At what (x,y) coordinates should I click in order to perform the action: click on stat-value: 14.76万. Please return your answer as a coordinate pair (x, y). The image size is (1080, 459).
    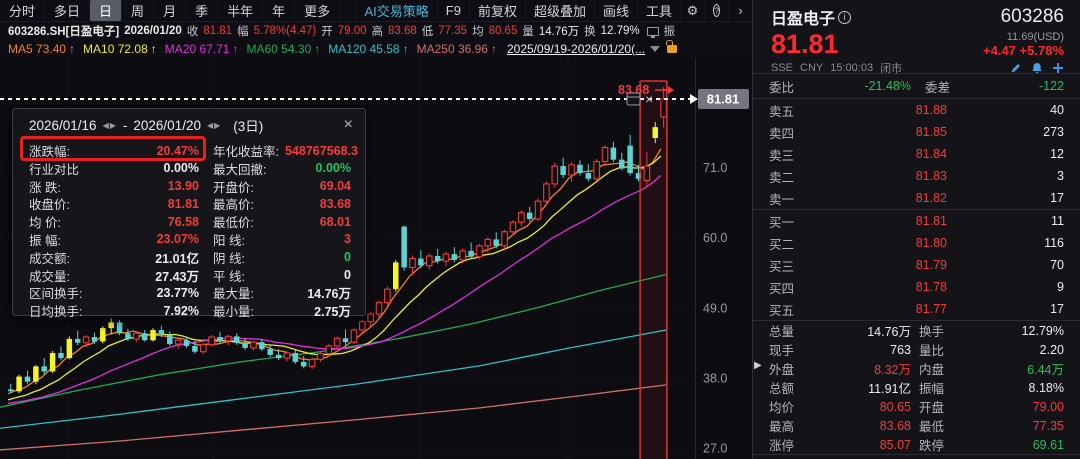
    Looking at the image, I should click on (329, 294).